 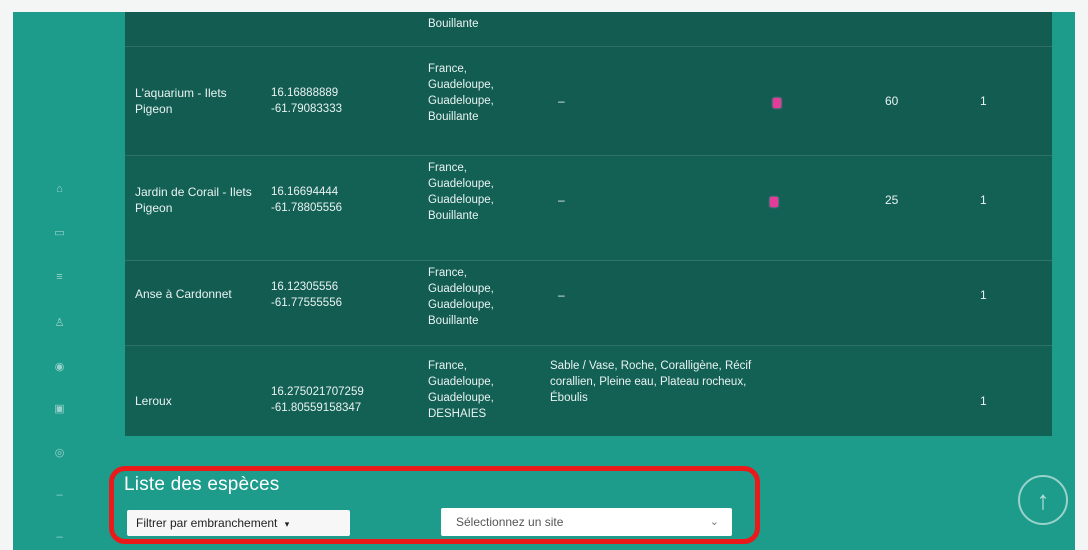 What do you see at coordinates (153, 401) in the screenshot?
I see `site-name-cell: Leroux` at bounding box center [153, 401].